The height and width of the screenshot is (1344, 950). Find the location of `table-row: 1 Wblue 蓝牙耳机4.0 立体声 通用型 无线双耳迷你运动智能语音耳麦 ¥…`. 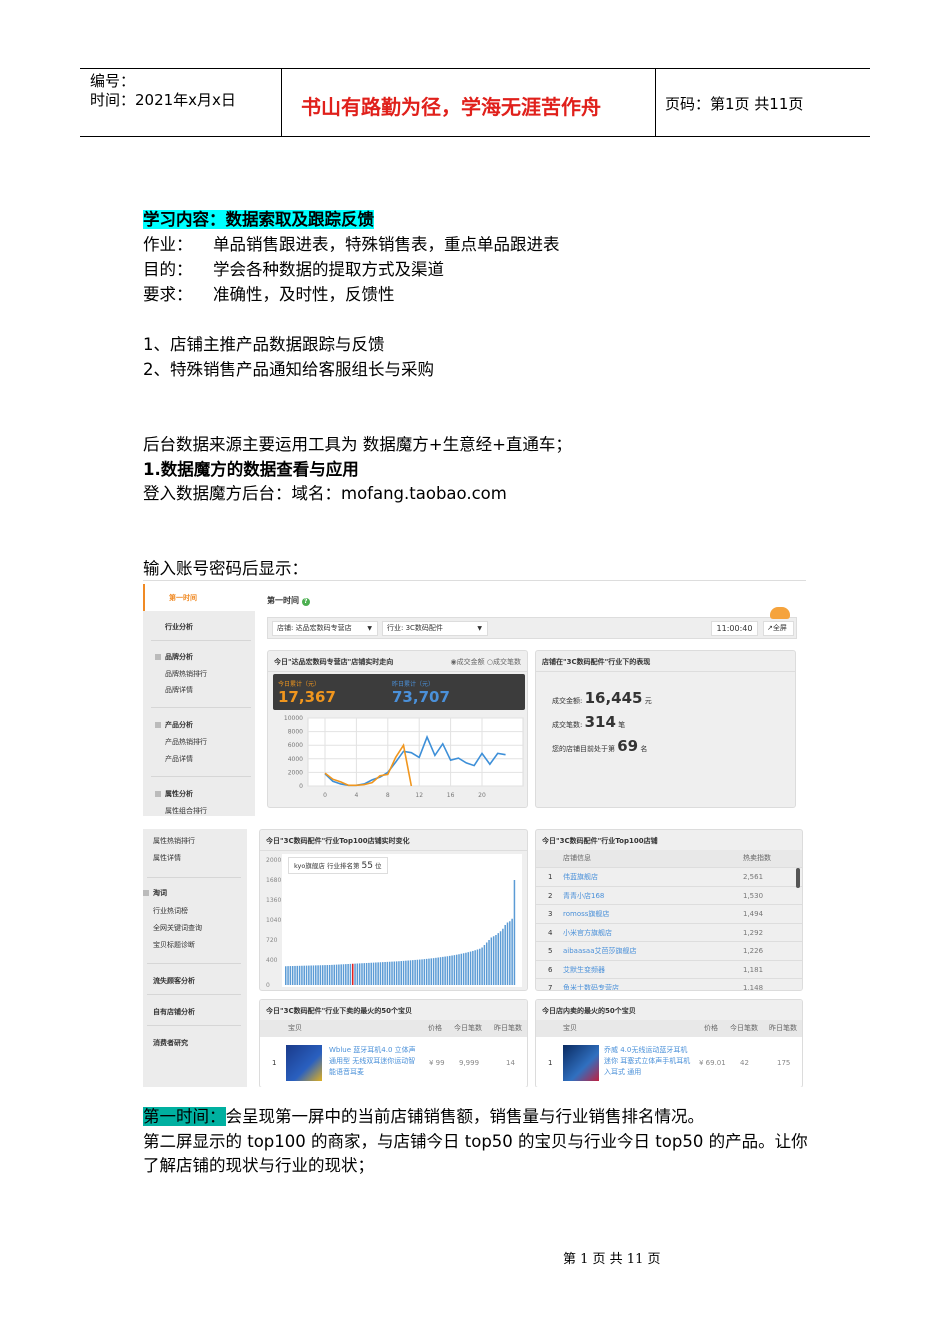

table-row: 1 Wblue 蓝牙耳机4.0 立体声 通用型 无线双耳迷你运动智能语音耳麦 ¥… is located at coordinates (393, 1062).